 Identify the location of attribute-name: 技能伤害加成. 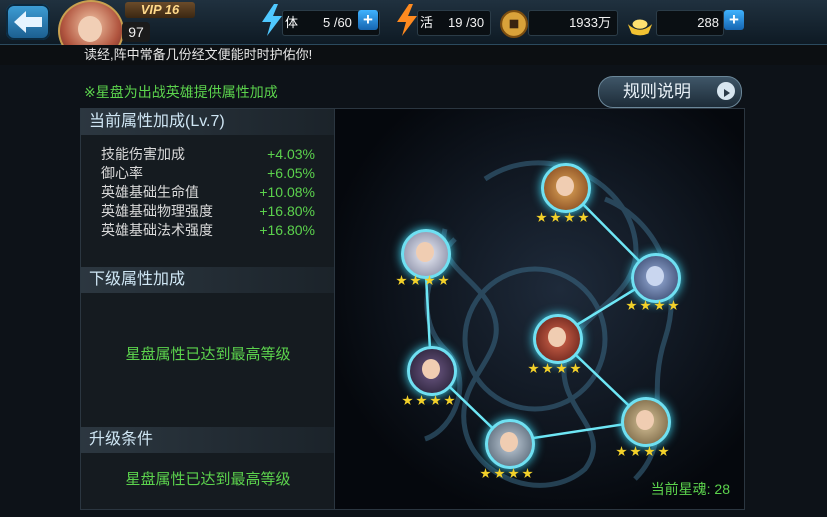
(143, 154).